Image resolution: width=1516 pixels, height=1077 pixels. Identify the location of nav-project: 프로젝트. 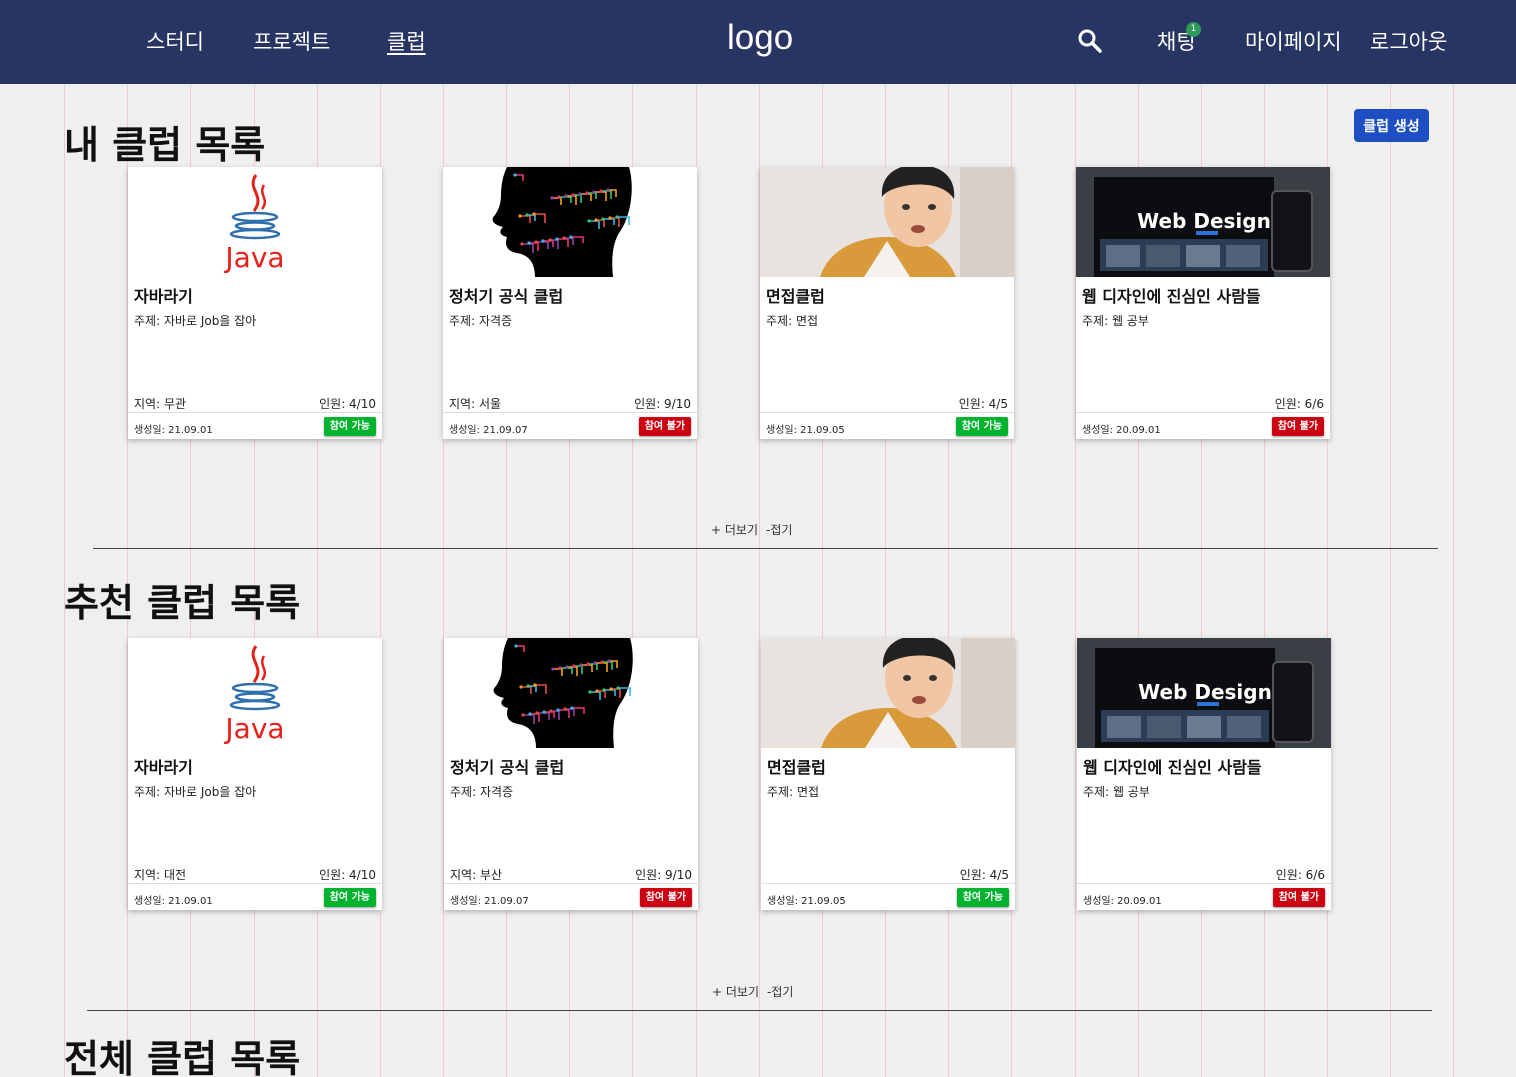
(291, 41).